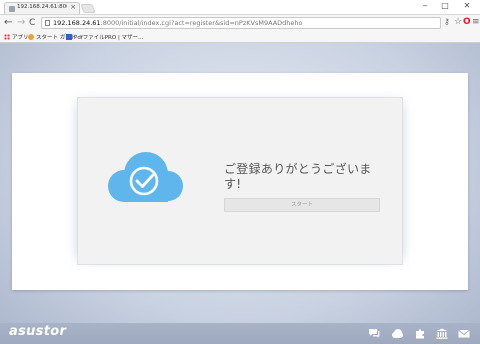 Image resolution: width=480 pixels, height=344 pixels. What do you see at coordinates (298, 176) in the screenshot?
I see `thank-you-message: ご登録ありがとうございます!` at bounding box center [298, 176].